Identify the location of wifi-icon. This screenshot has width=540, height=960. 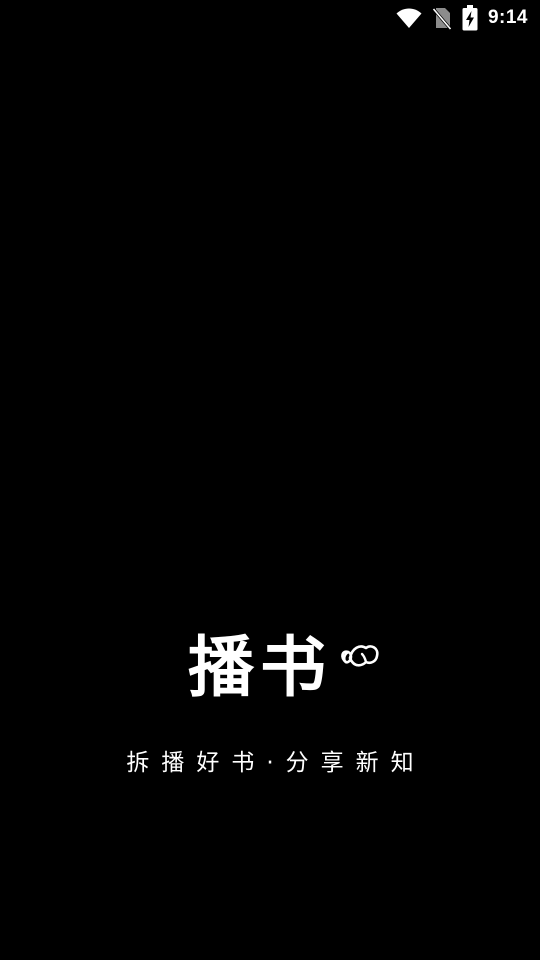
(409, 18).